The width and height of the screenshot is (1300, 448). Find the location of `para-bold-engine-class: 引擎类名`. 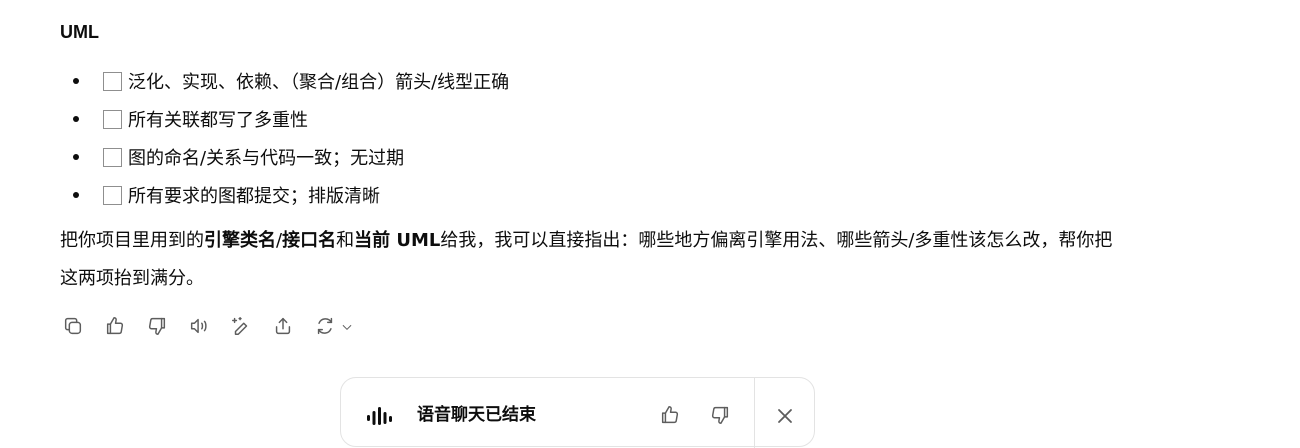

para-bold-engine-class: 引擎类名 is located at coordinates (240, 240).